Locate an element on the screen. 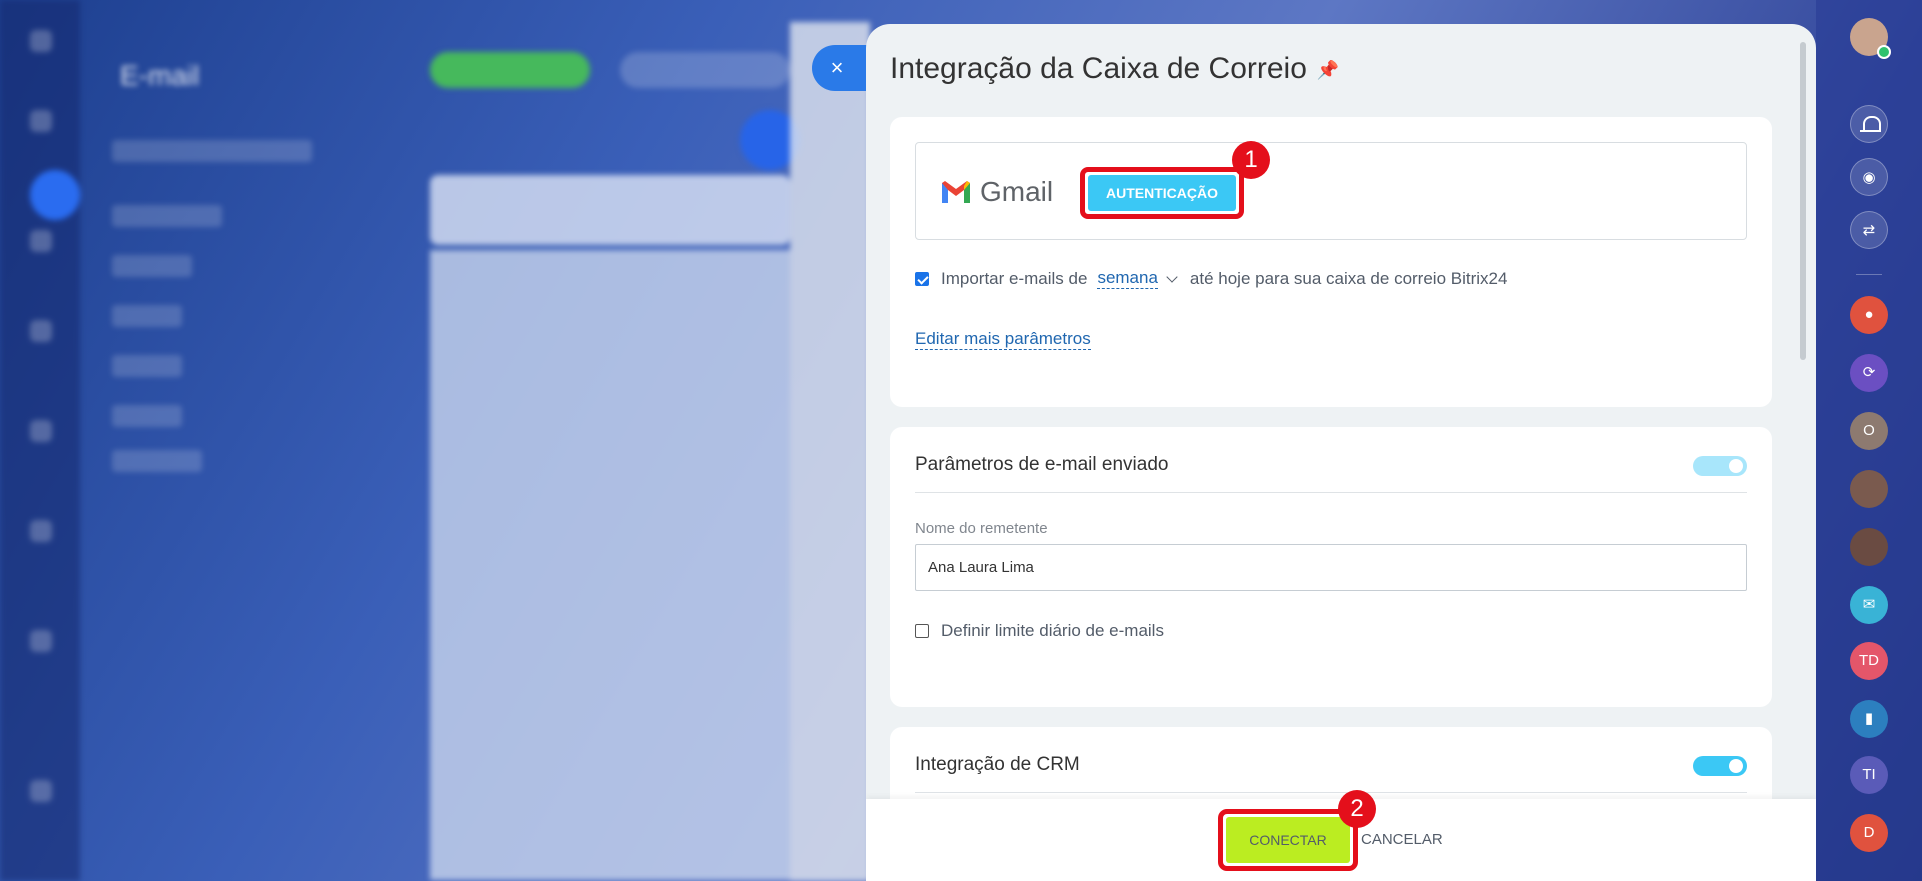 The height and width of the screenshot is (881, 1922). bookmark-avatar: ▮ is located at coordinates (1869, 719).